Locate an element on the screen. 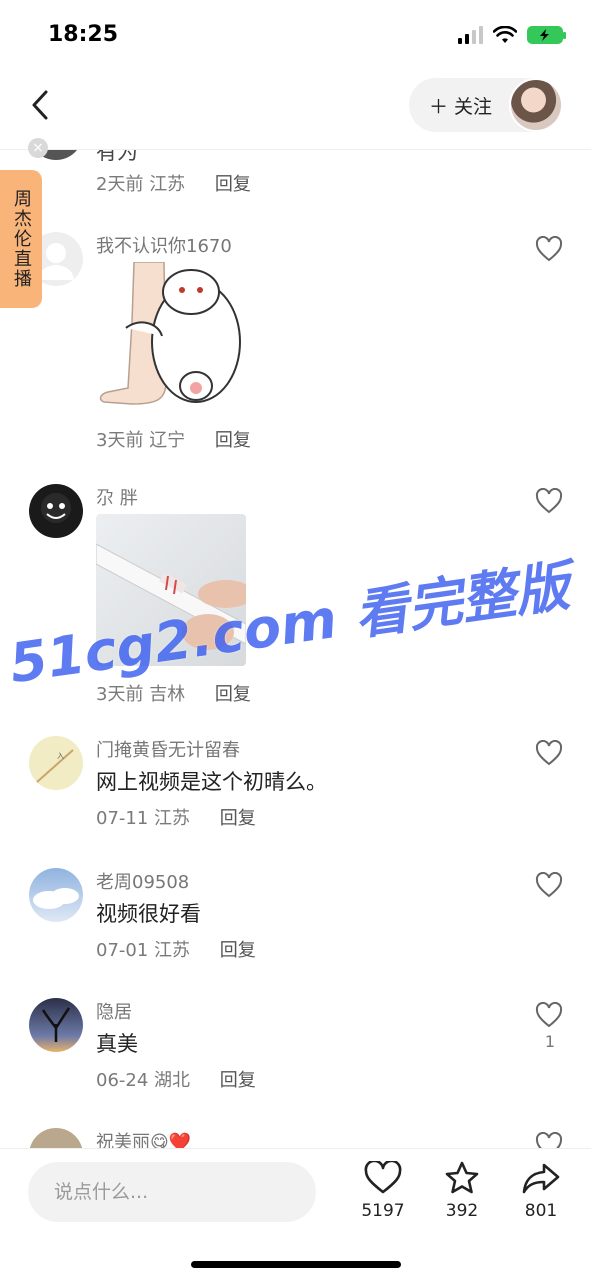 Image resolution: width=591 pixels, height=1280 pixels. comment-text: 真美 is located at coordinates (117, 1044).